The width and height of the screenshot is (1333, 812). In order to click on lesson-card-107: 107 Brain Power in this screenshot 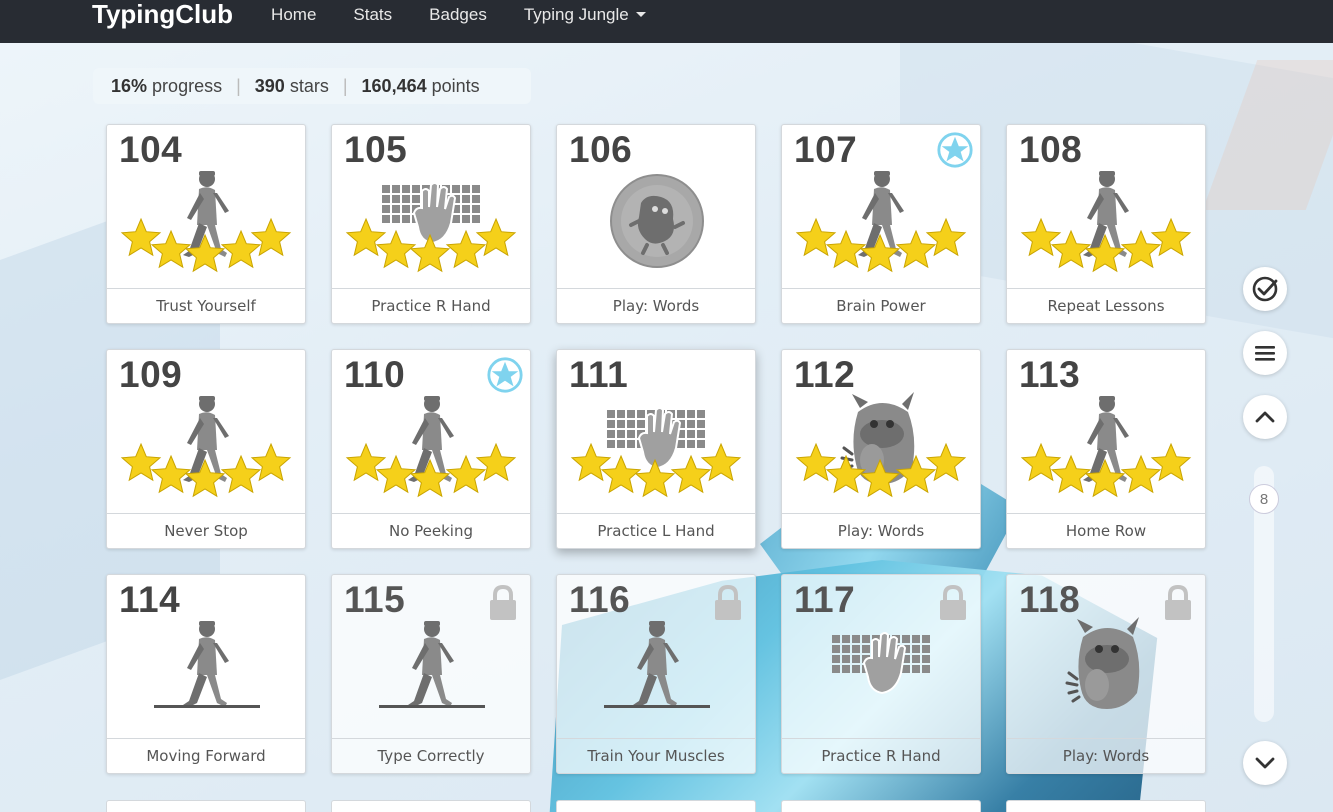, I will do `click(881, 224)`.